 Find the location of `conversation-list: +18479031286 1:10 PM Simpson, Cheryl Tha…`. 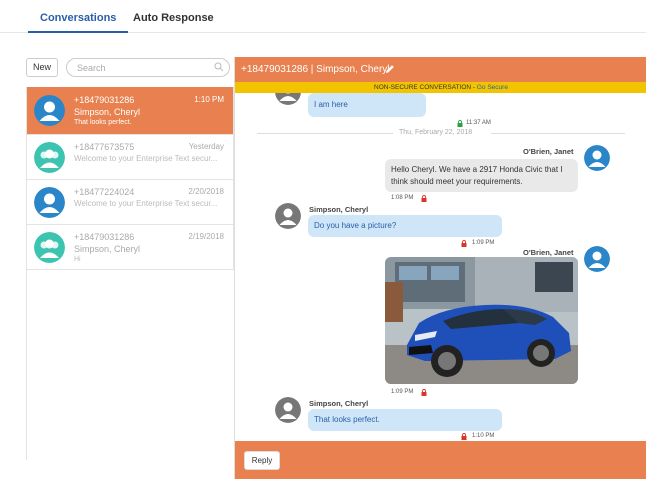

conversation-list: +18479031286 1:10 PM Simpson, Cheryl Tha… is located at coordinates (130, 178).